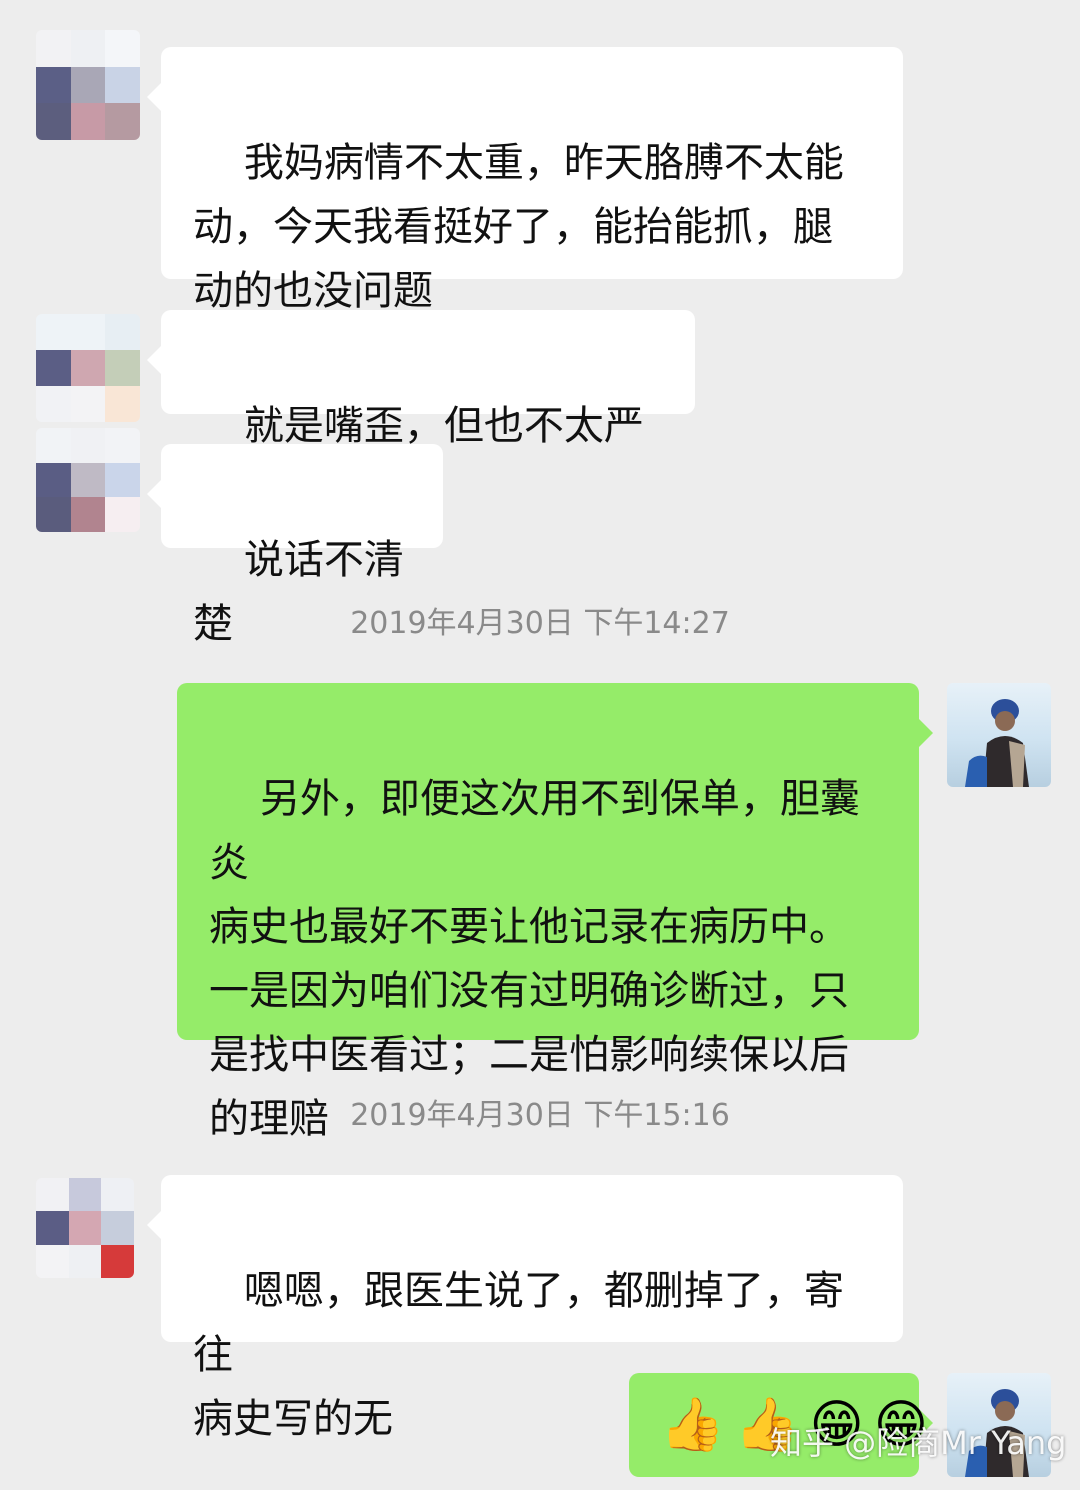 This screenshot has width=1080, height=1490. What do you see at coordinates (525, 1308) in the screenshot?
I see `message-bubble-incoming: 嗯嗯，跟医生说了，都删掉了，寄往 病史写的无` at bounding box center [525, 1308].